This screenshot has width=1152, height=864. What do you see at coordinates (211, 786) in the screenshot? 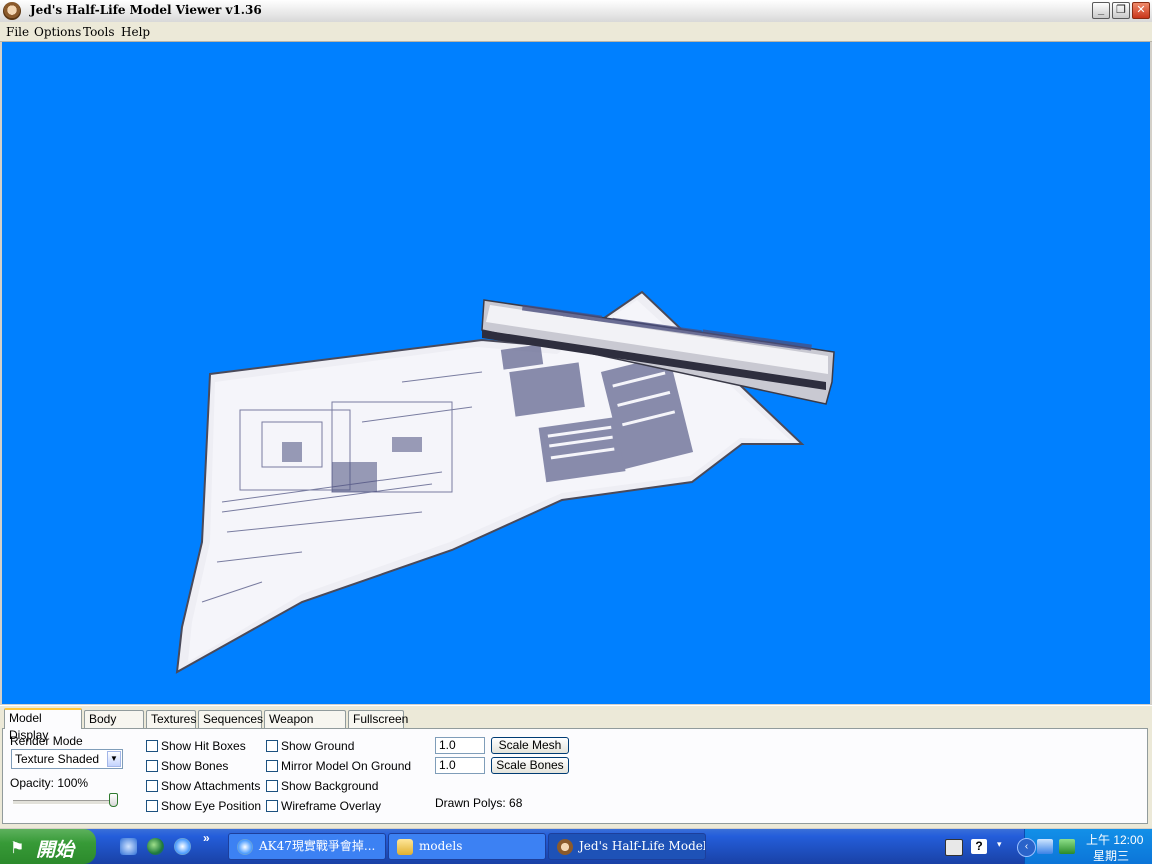
I see `show-attachments-label: Show Attachments` at bounding box center [211, 786].